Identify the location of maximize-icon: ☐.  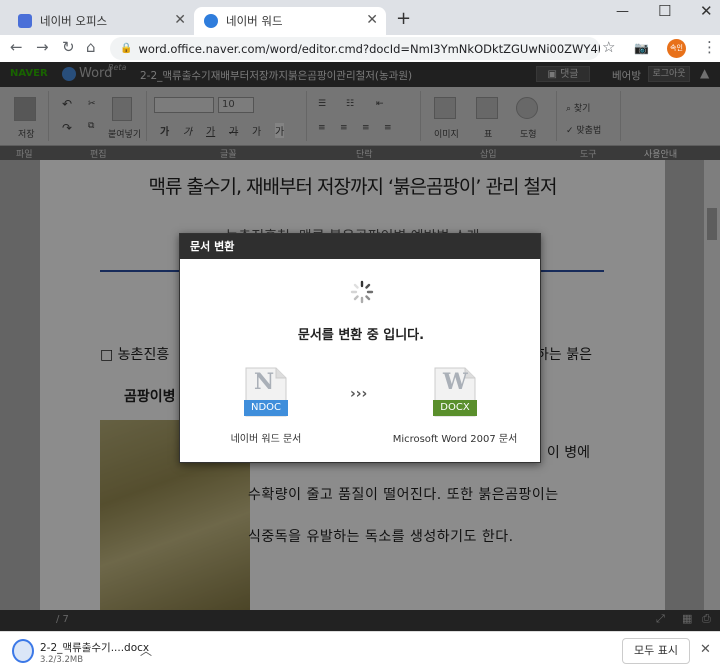
(664, 11).